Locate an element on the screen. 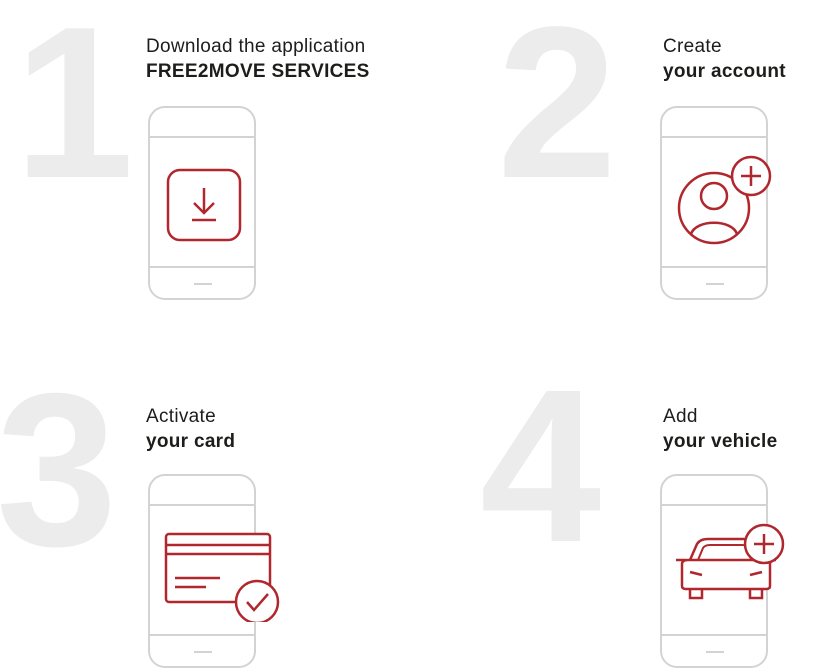 The height and width of the screenshot is (672, 839). step-title: Create your account is located at coordinates (724, 59).